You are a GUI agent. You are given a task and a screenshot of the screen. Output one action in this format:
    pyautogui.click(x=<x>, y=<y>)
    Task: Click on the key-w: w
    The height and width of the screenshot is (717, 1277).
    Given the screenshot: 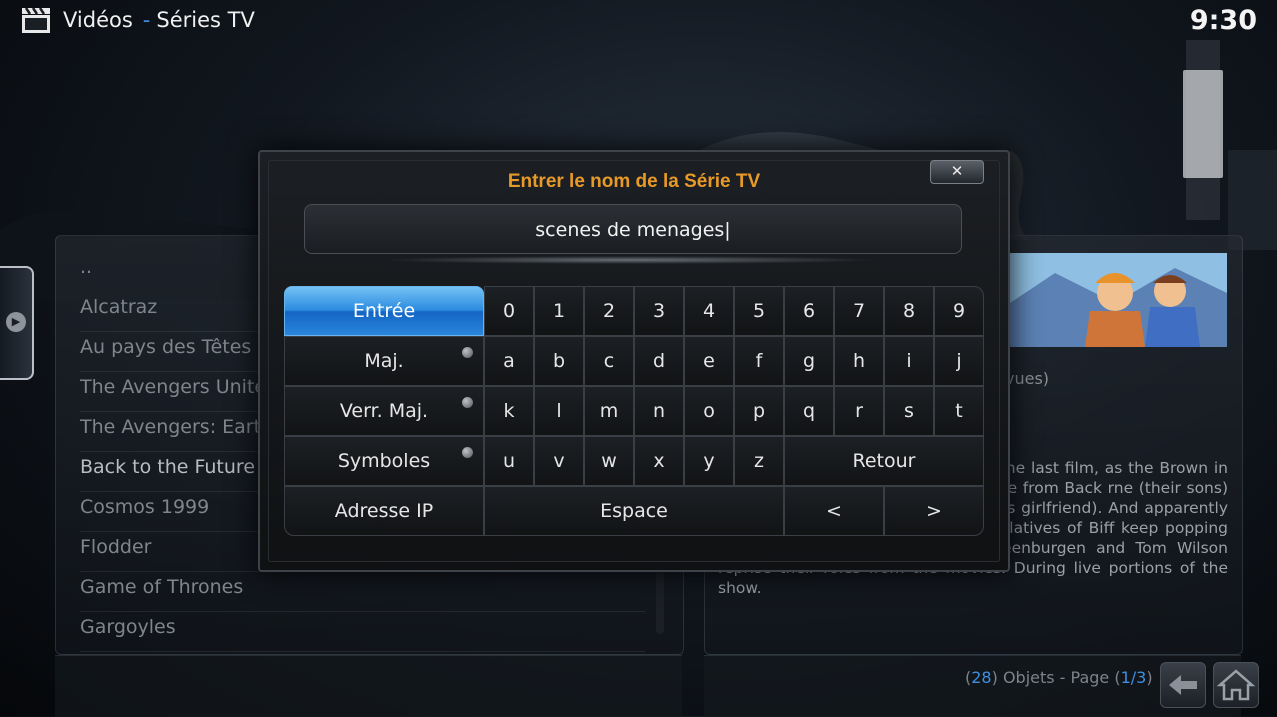 What is the action you would take?
    pyautogui.click(x=609, y=461)
    